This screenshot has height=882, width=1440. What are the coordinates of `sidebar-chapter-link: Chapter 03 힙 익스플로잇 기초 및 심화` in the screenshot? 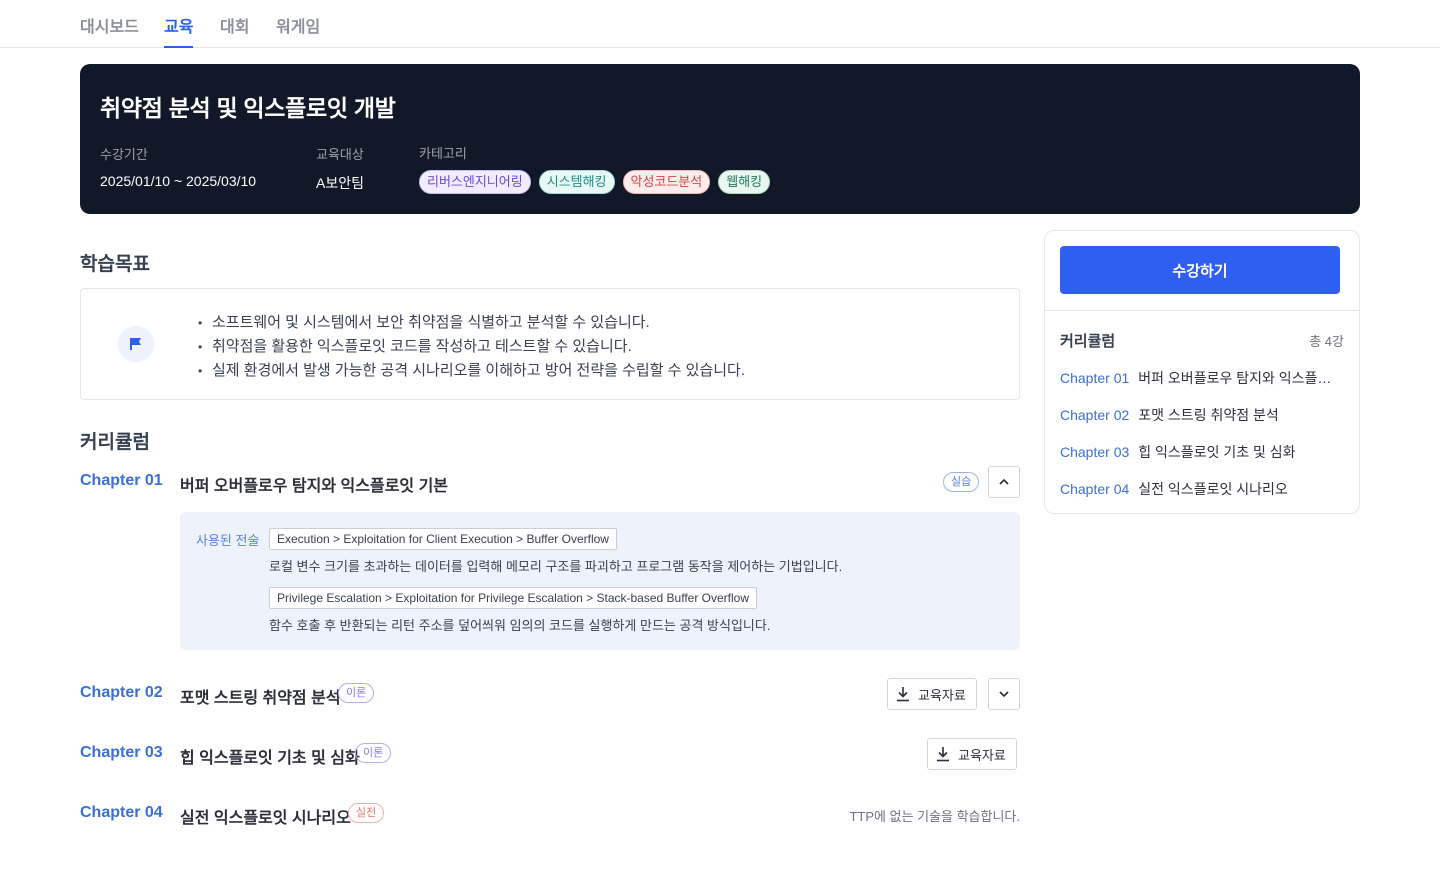 It's located at (1201, 452).